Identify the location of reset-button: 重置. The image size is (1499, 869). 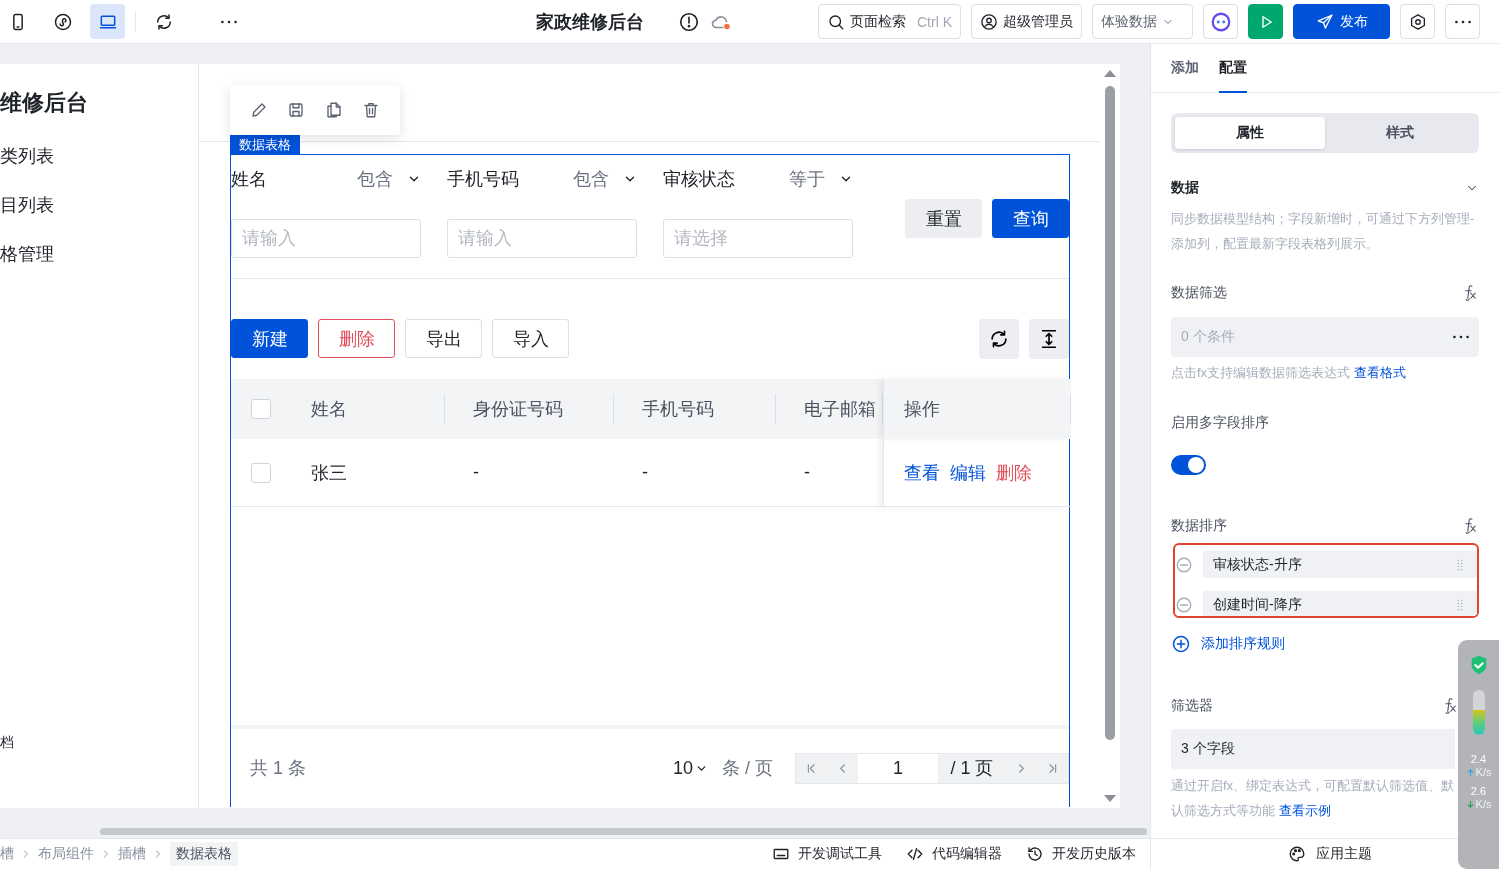
(943, 218).